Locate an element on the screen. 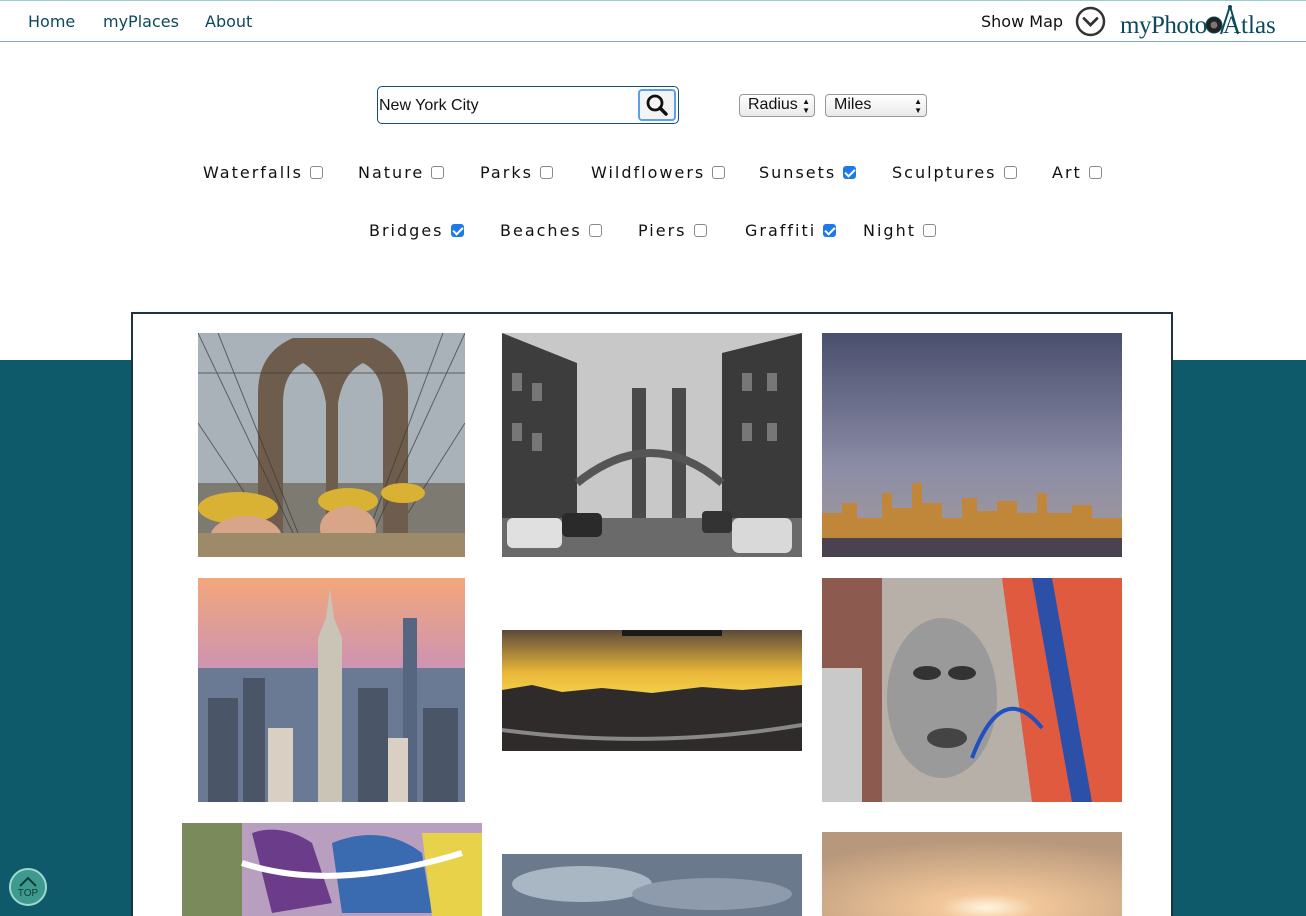  category-label: Art is located at coordinates (1067, 172).